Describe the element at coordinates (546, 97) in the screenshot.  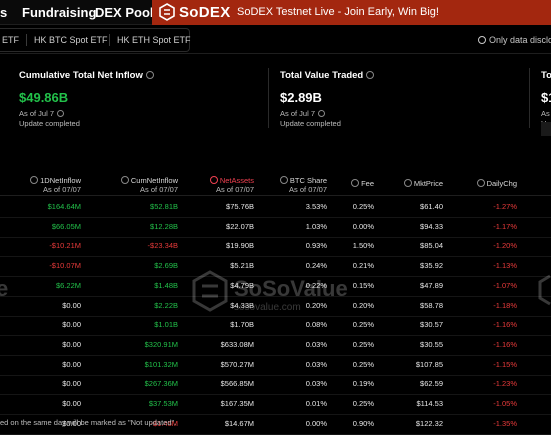
I see `card-value: $1` at that location.